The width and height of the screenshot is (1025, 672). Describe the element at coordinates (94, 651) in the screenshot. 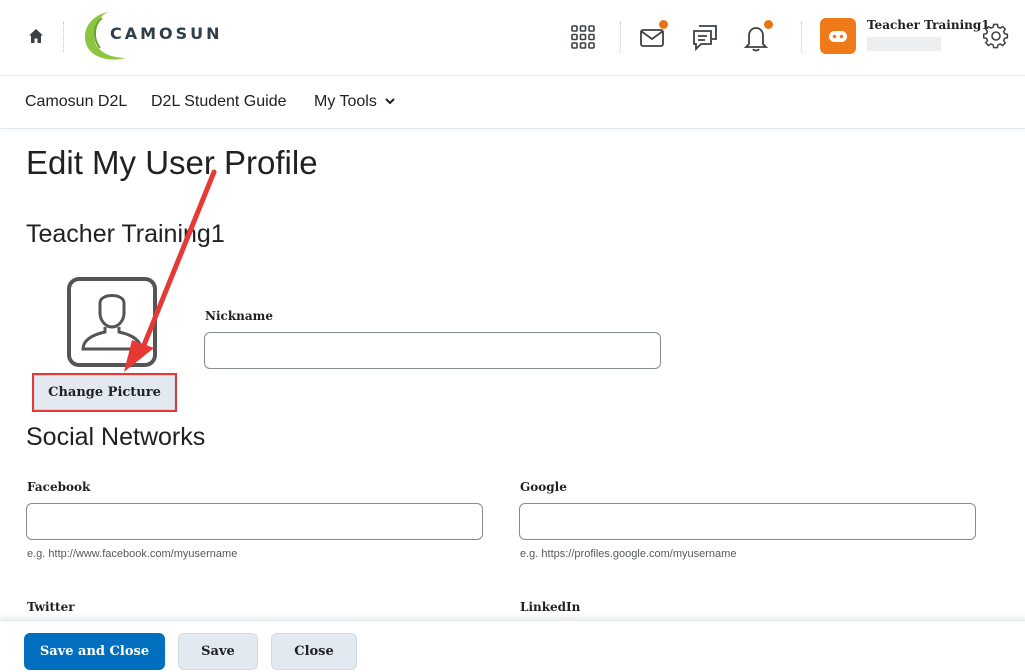

I see `save-and-close-button: Save and Close` at that location.